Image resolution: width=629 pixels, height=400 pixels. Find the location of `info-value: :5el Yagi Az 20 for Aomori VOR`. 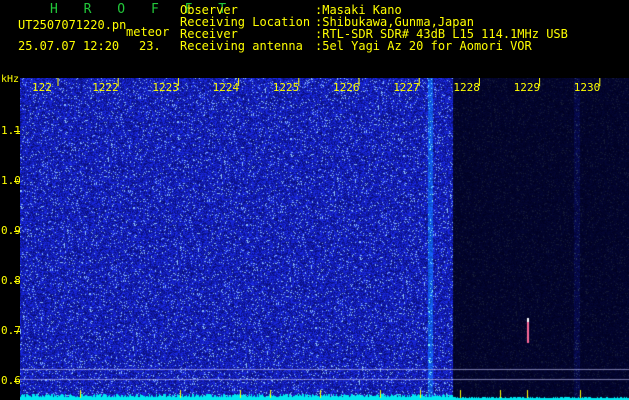

info-value: :5el Yagi Az 20 for Aomori VOR is located at coordinates (423, 46).